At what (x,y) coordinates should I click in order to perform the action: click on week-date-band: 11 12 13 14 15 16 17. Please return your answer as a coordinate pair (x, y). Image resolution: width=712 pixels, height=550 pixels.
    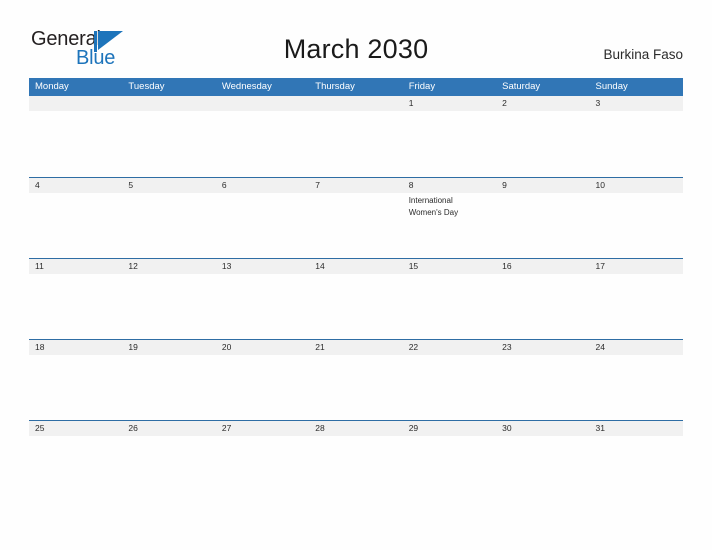
    Looking at the image, I should click on (356, 266).